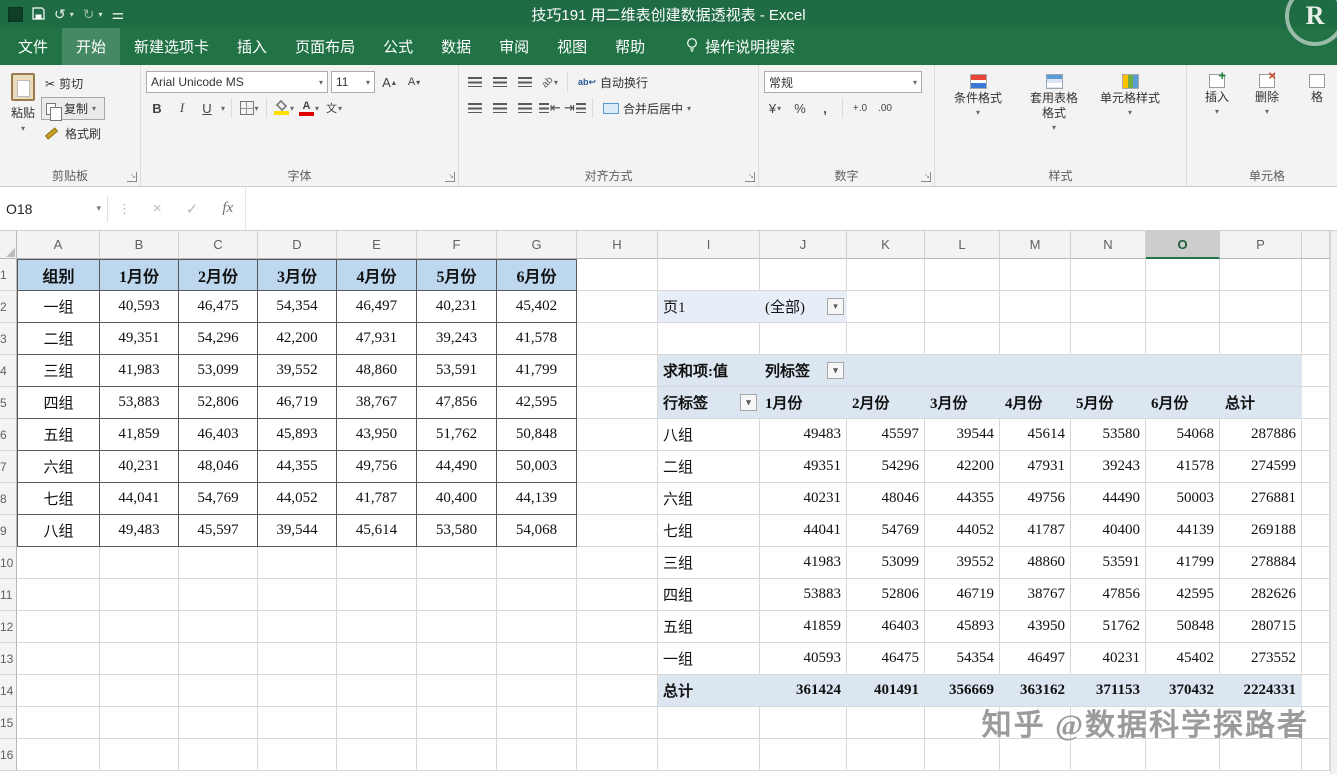  What do you see at coordinates (1054, 119) in the screenshot?
I see `format-as-table-button: 套用表格格式 ▾` at bounding box center [1054, 119].